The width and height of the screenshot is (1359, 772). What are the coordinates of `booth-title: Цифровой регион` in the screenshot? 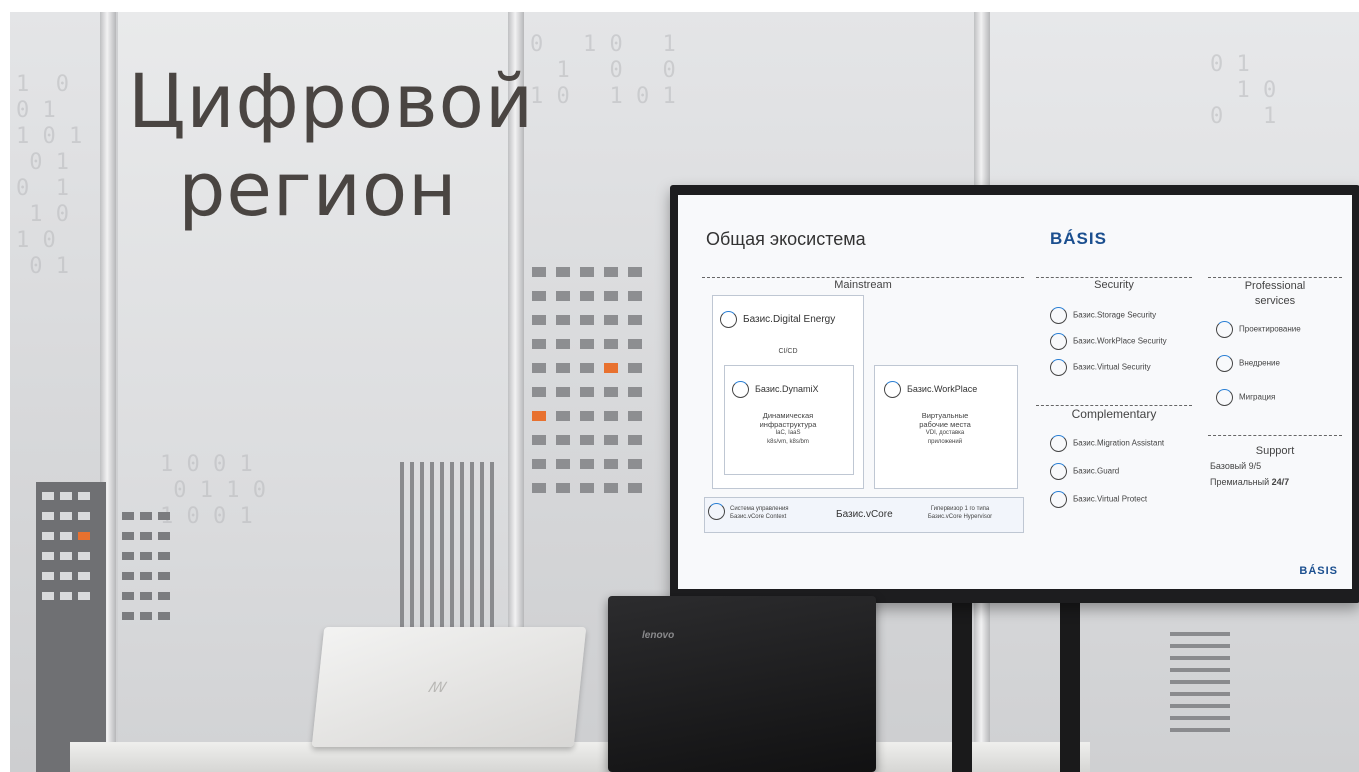 It's located at (331, 146).